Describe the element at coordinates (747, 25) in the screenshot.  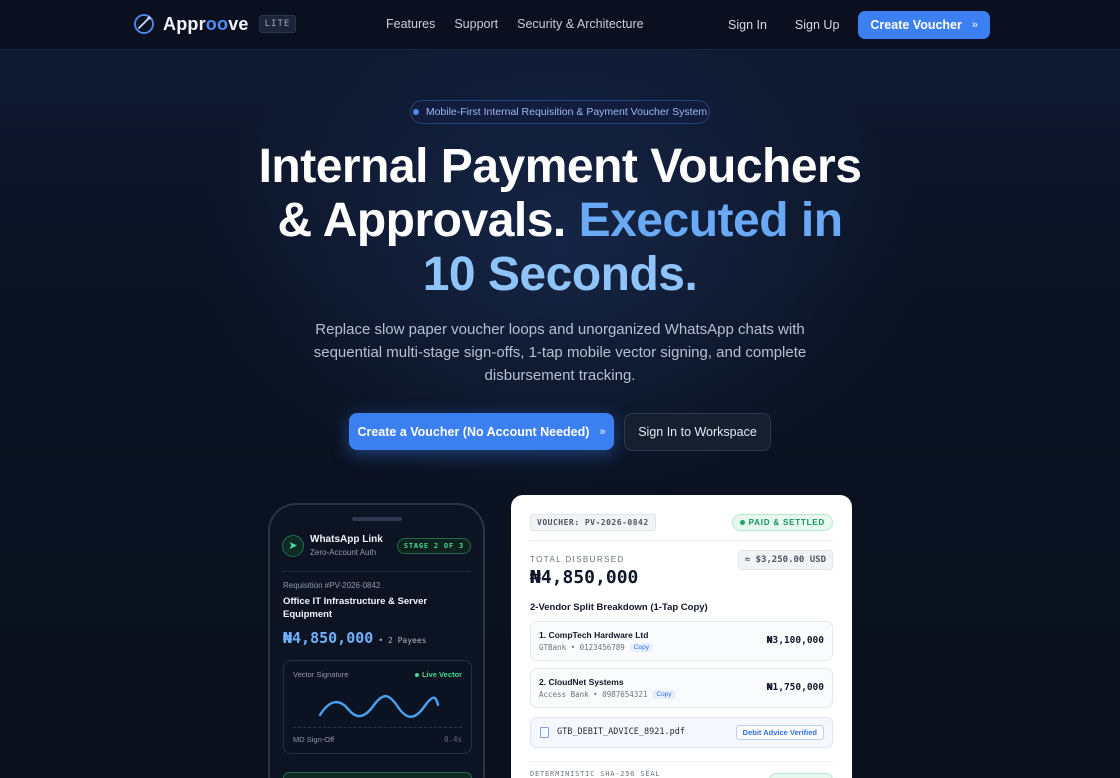
I see `sign-in-link: Sign In` at that location.